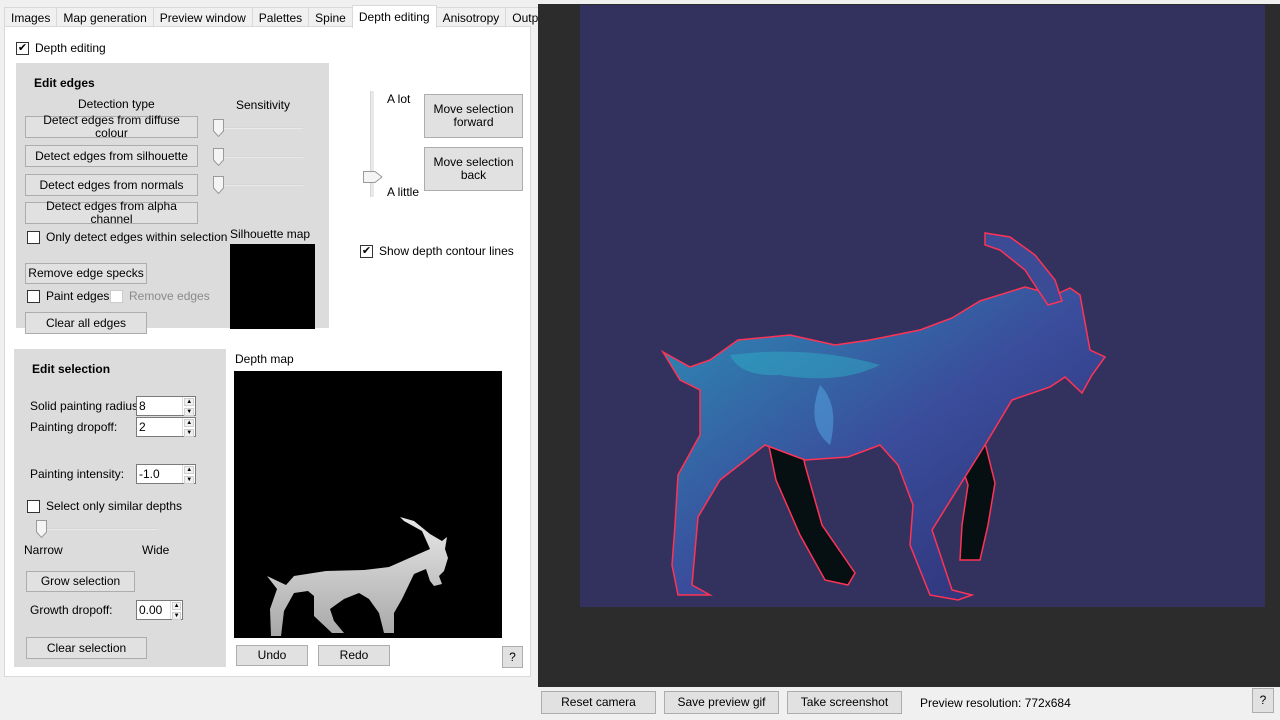 This screenshot has width=1280, height=720. I want to click on tab-palettes: Palettes, so click(280, 17).